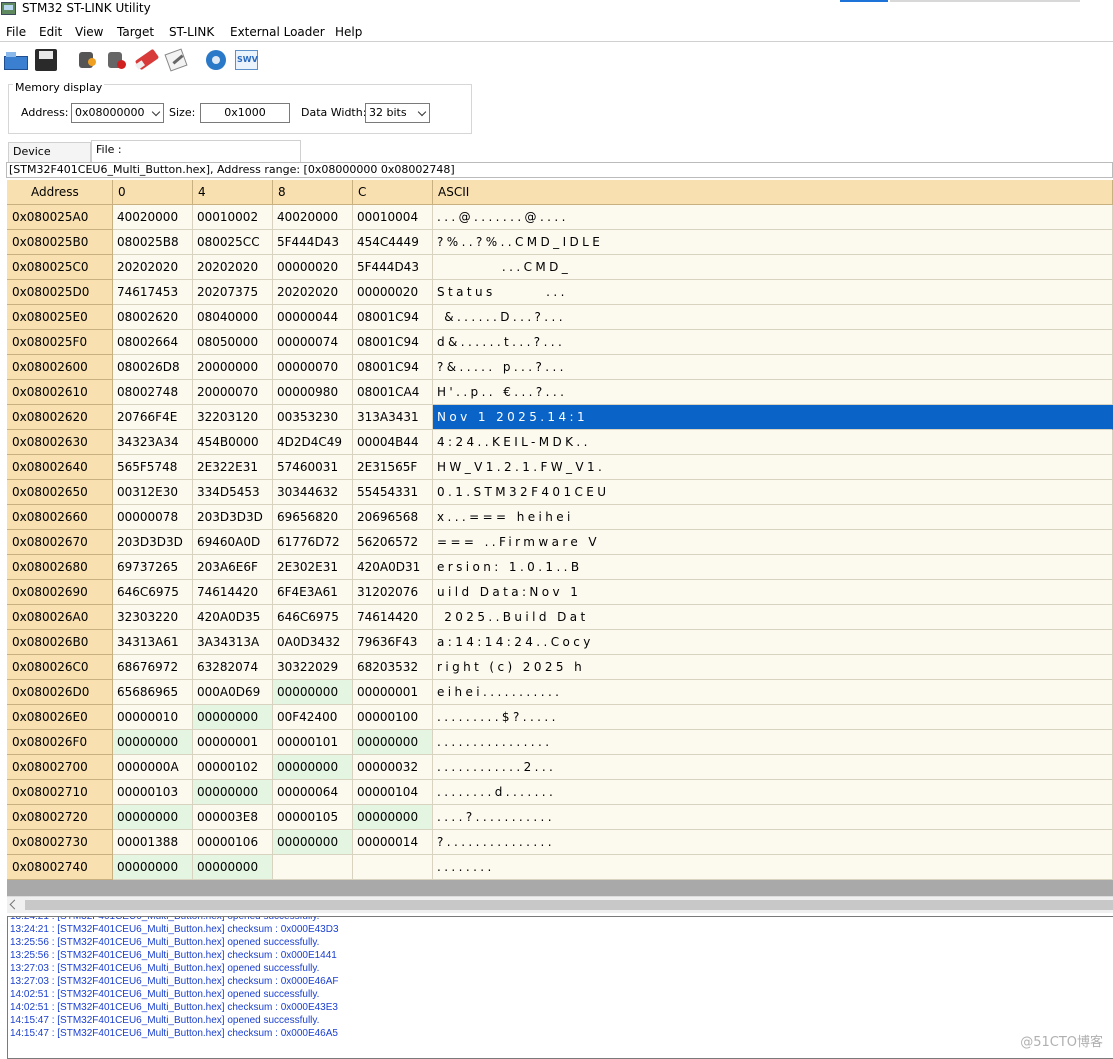 This screenshot has width=1113, height=1059. Describe the element at coordinates (773, 667) in the screenshot. I see `ascii-cell: right (c) 2025 h` at that location.